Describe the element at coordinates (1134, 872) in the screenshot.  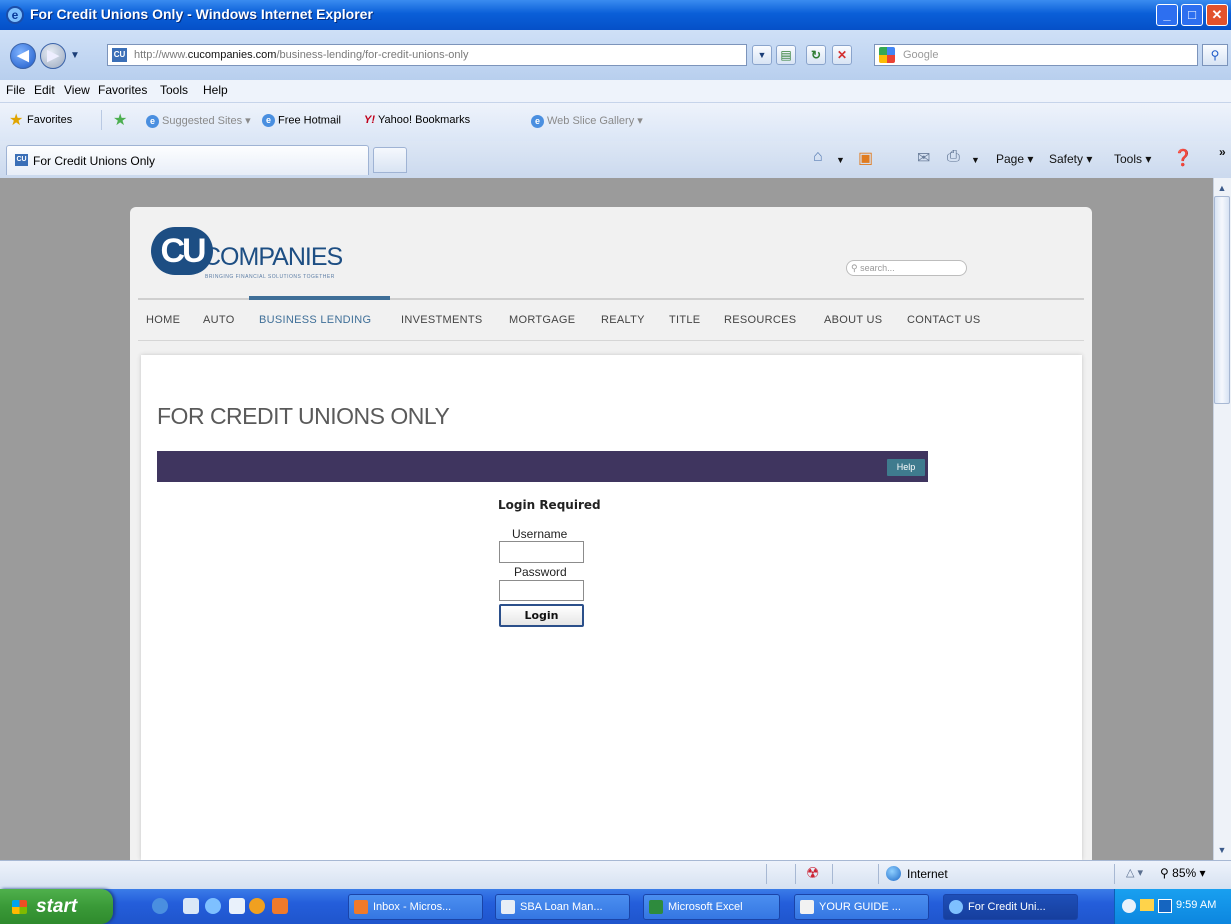
I see `protected-mode-icon: △ ▾` at that location.